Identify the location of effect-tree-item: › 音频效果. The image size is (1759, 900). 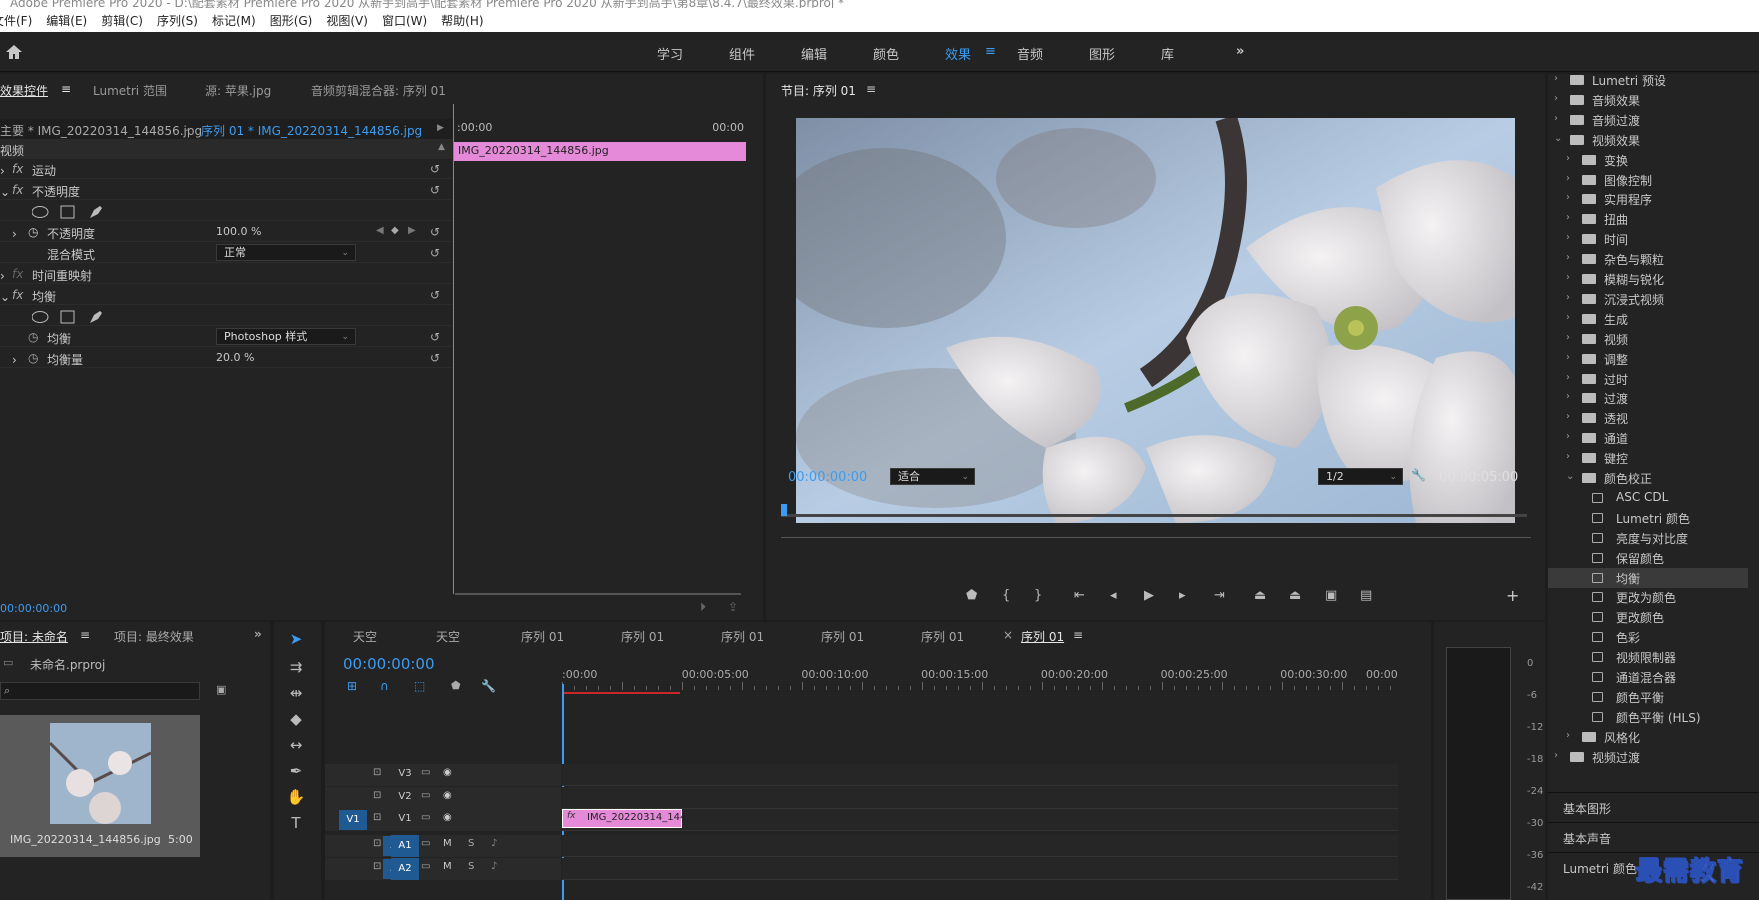
(1648, 100).